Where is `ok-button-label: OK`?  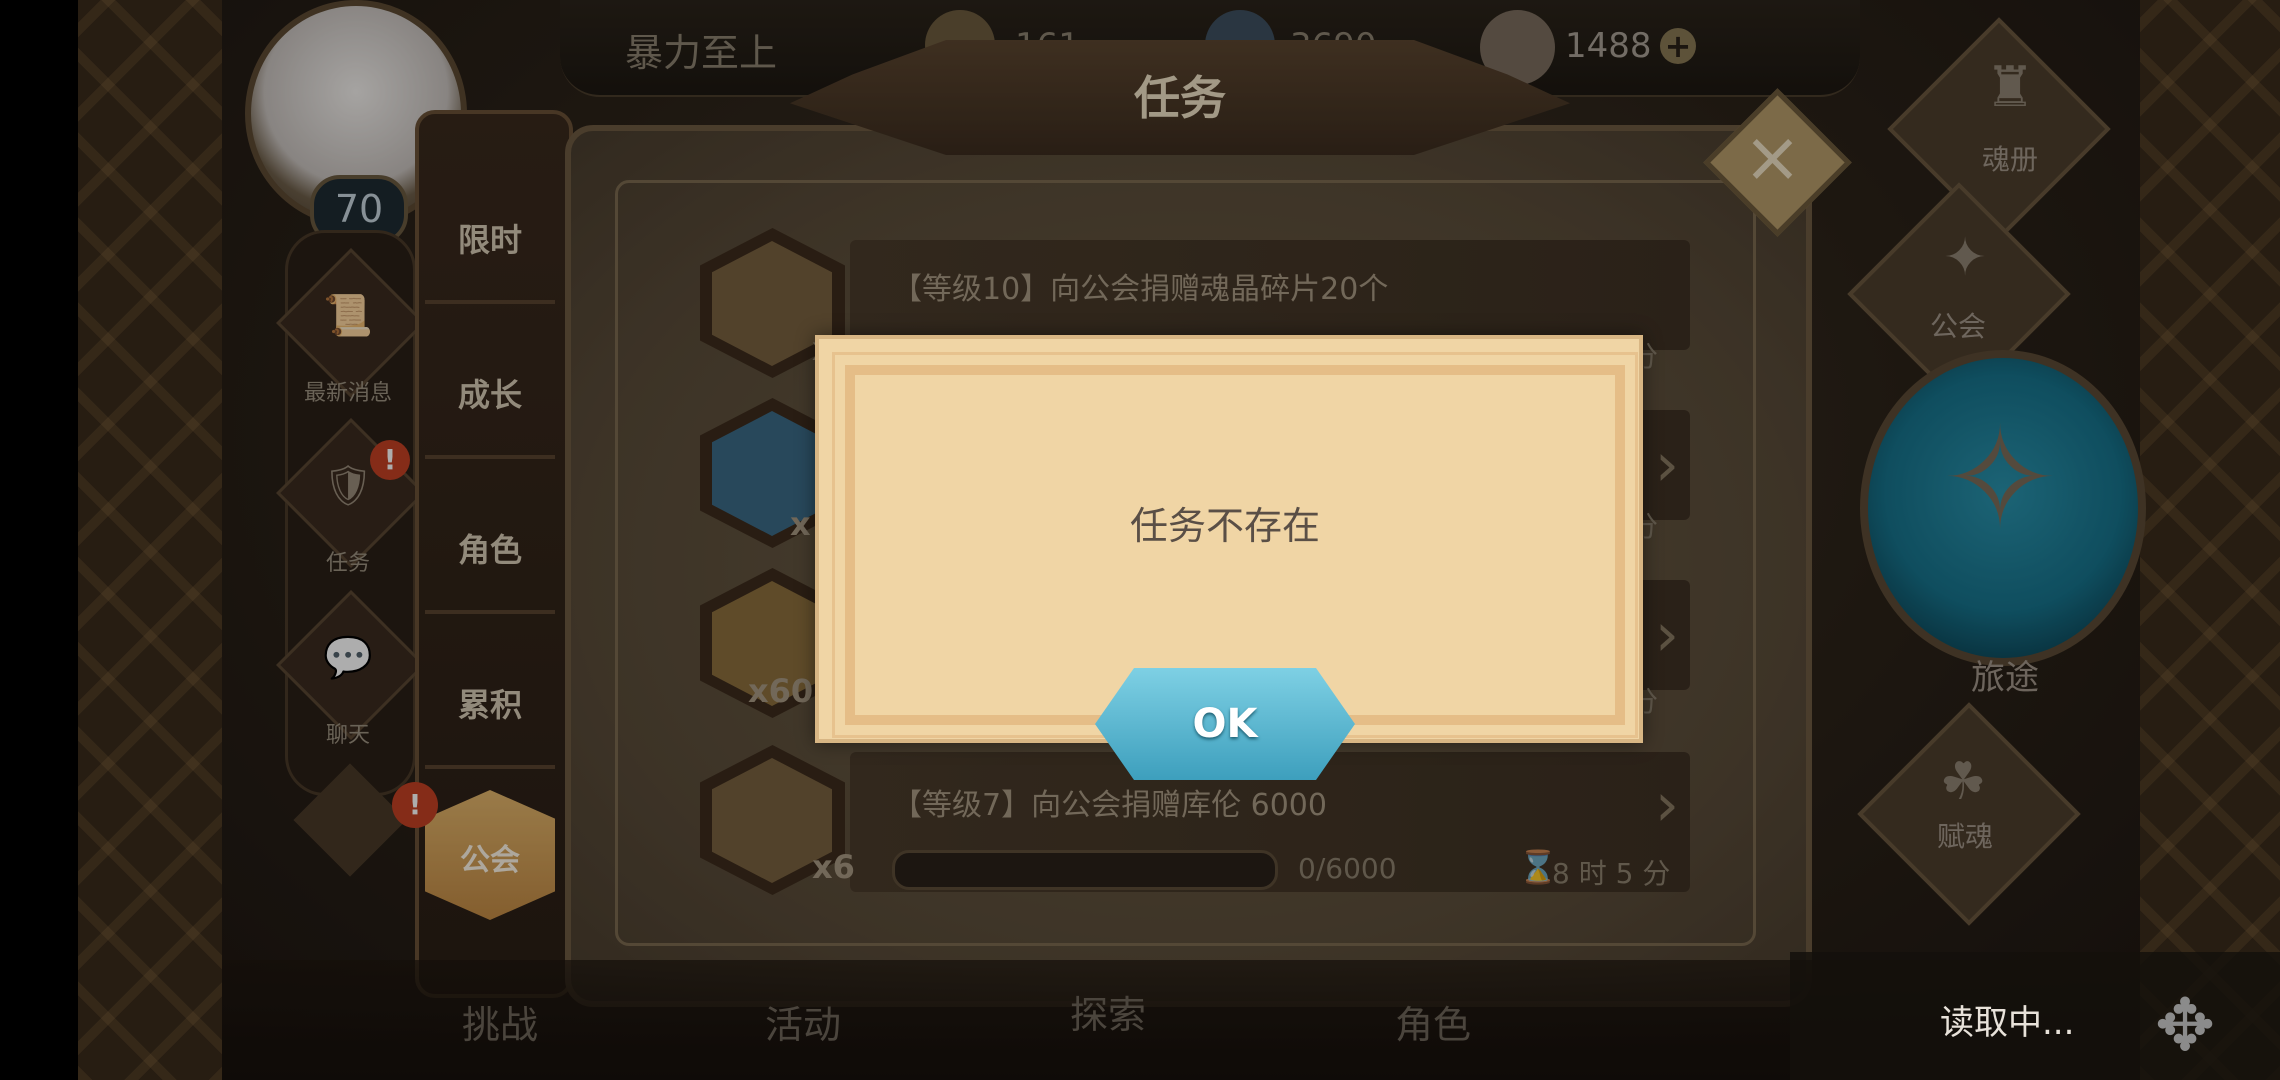 ok-button-label: OK is located at coordinates (1225, 724).